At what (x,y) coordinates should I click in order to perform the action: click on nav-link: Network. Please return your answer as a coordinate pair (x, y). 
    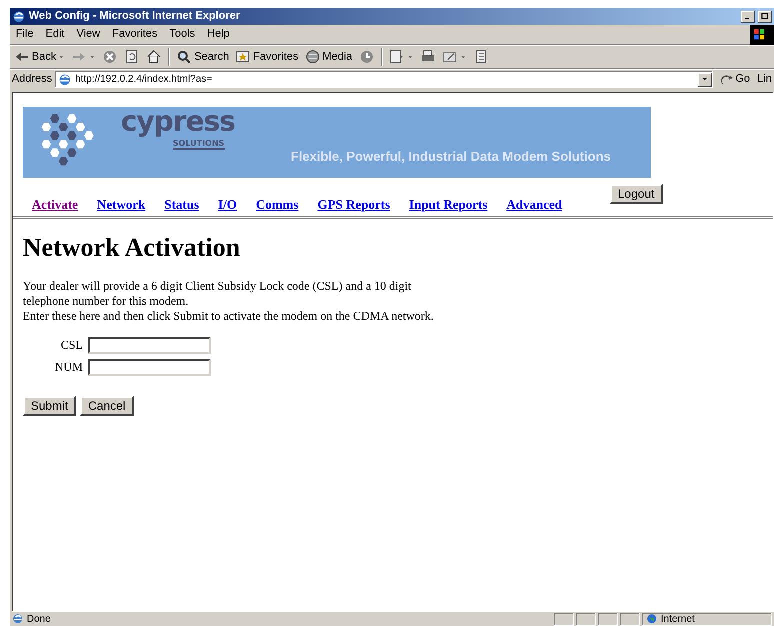
    Looking at the image, I should click on (121, 204).